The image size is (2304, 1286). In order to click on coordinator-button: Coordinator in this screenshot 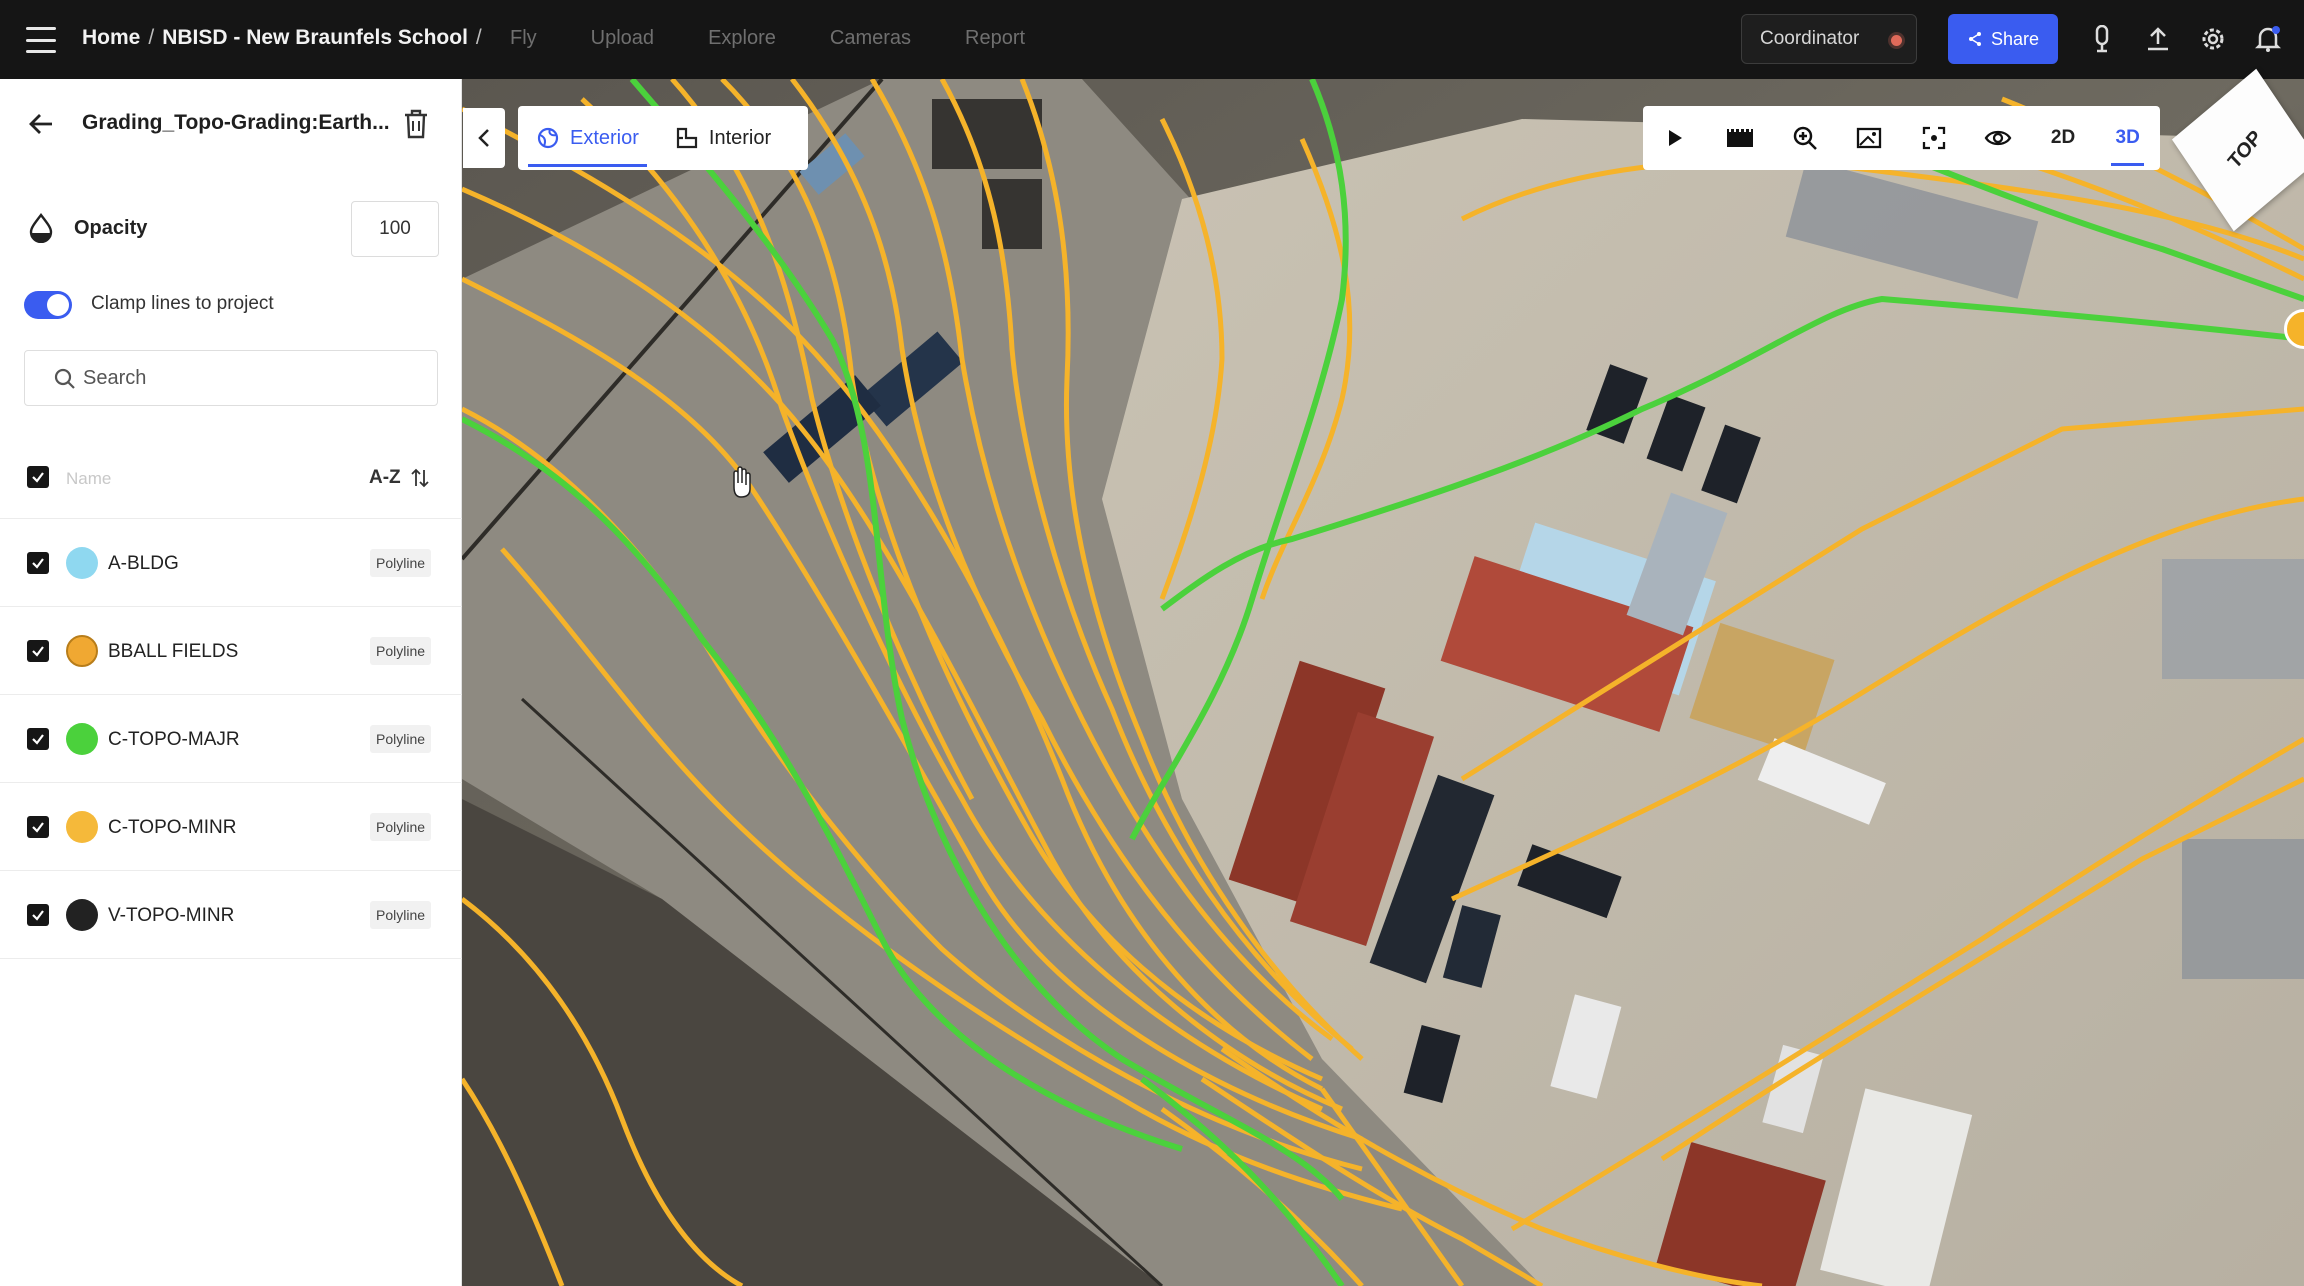, I will do `click(1829, 39)`.